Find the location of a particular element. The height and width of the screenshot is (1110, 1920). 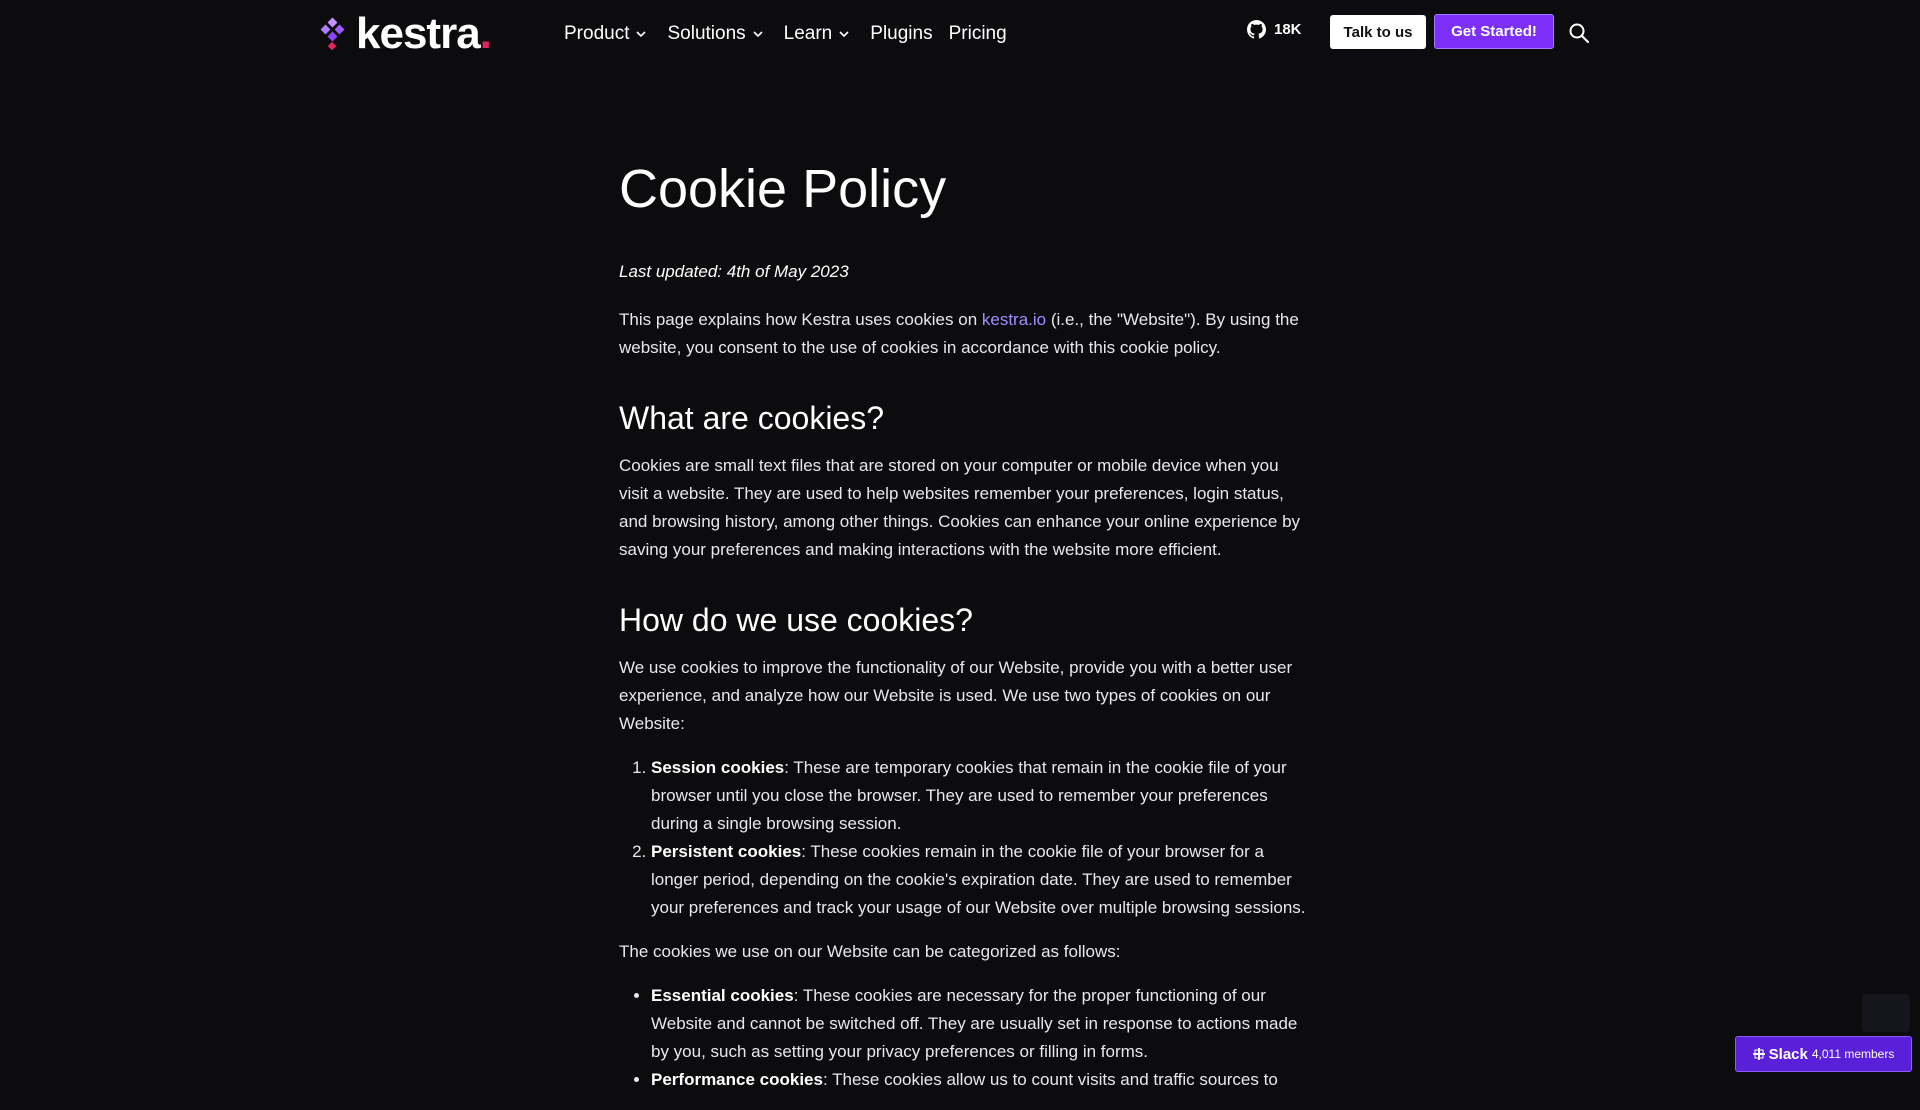

github-icon is located at coordinates (1256, 29).